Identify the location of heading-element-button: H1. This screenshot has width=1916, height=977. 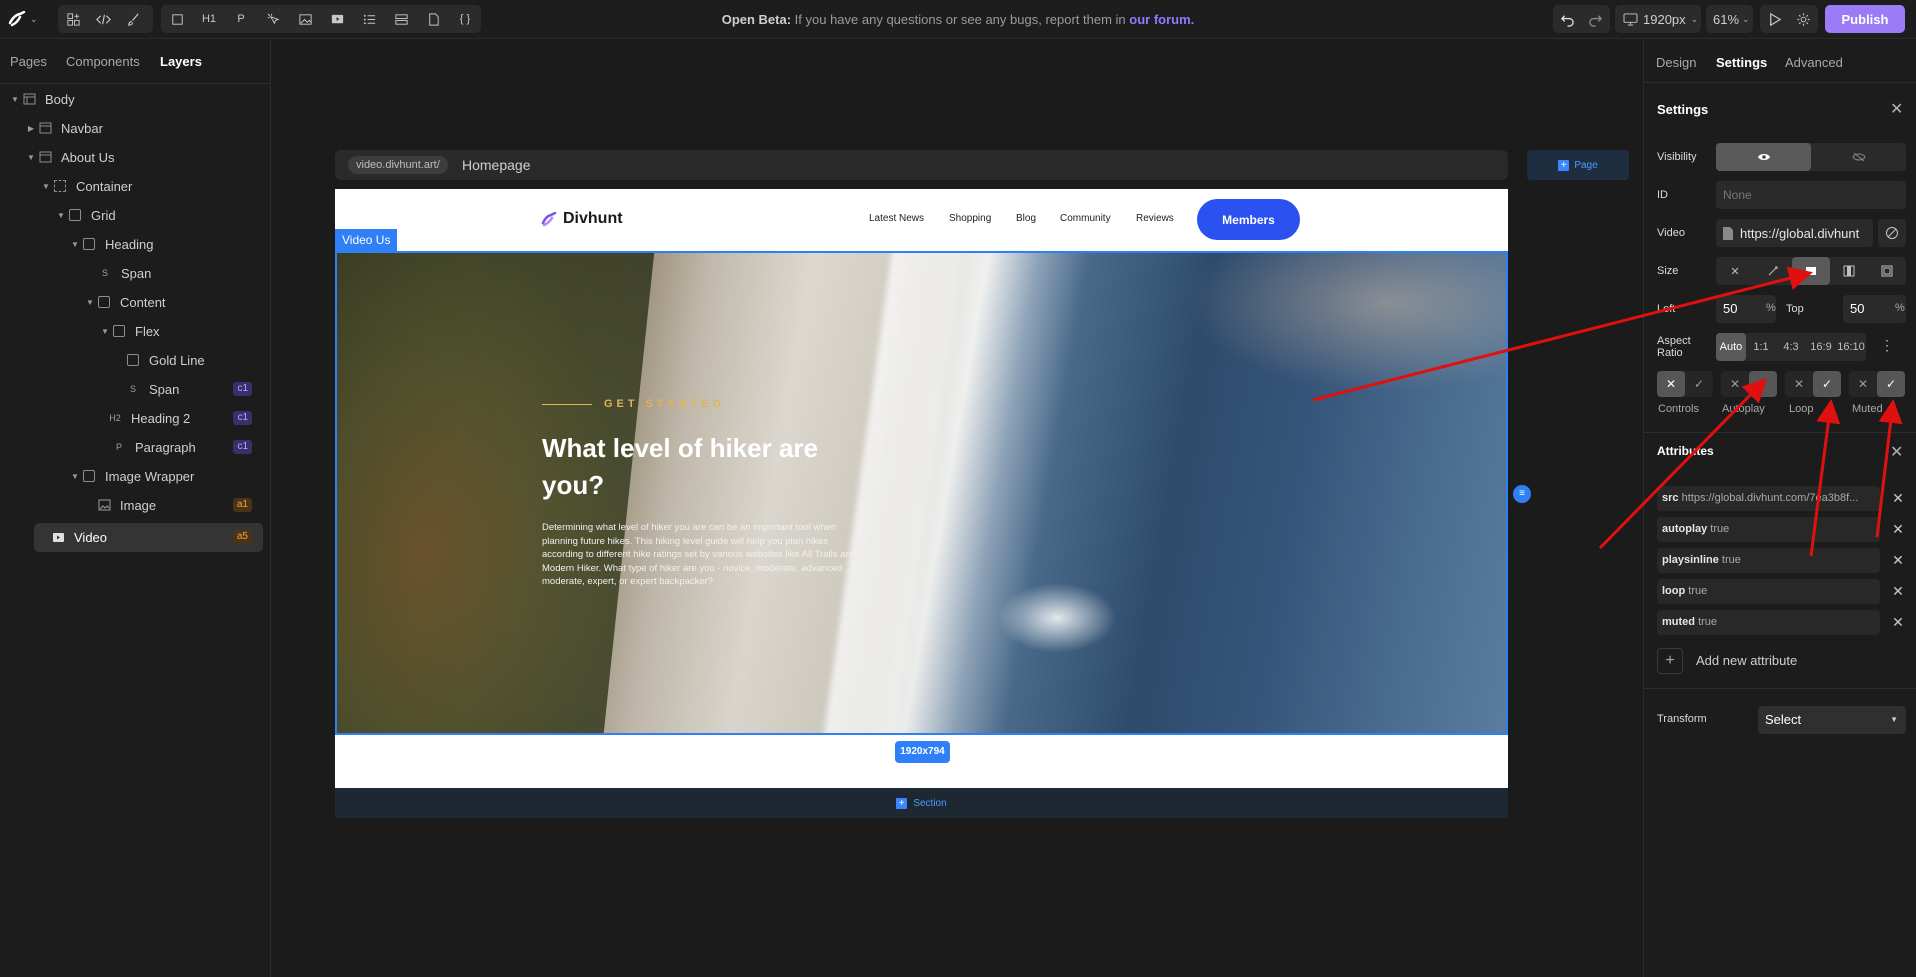
(209, 19).